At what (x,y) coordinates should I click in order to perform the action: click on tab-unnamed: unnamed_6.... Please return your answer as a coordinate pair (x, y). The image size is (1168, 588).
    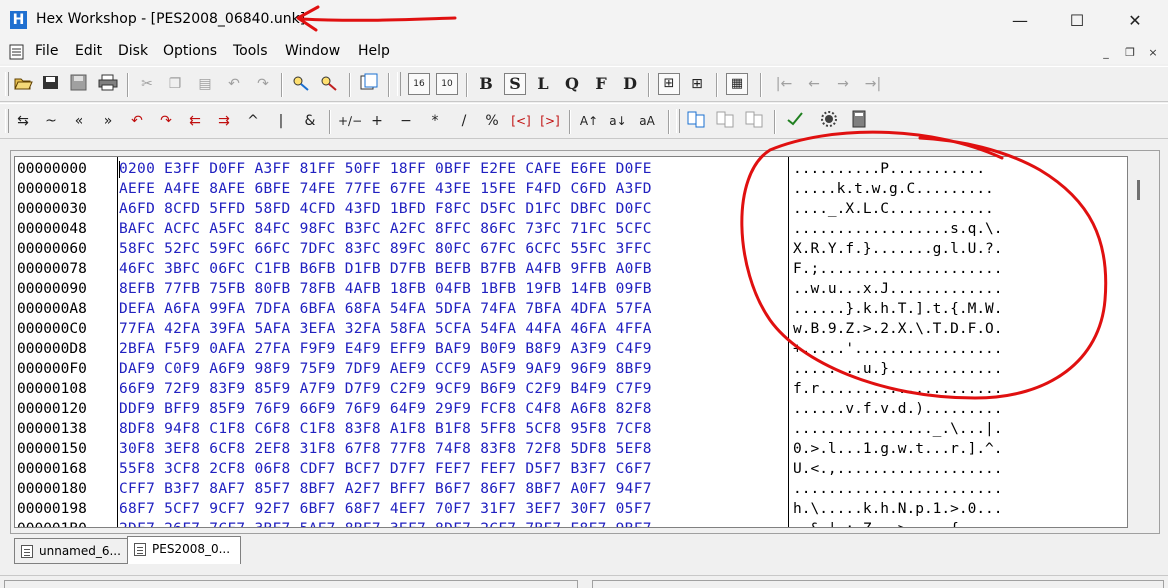
    Looking at the image, I should click on (71, 551).